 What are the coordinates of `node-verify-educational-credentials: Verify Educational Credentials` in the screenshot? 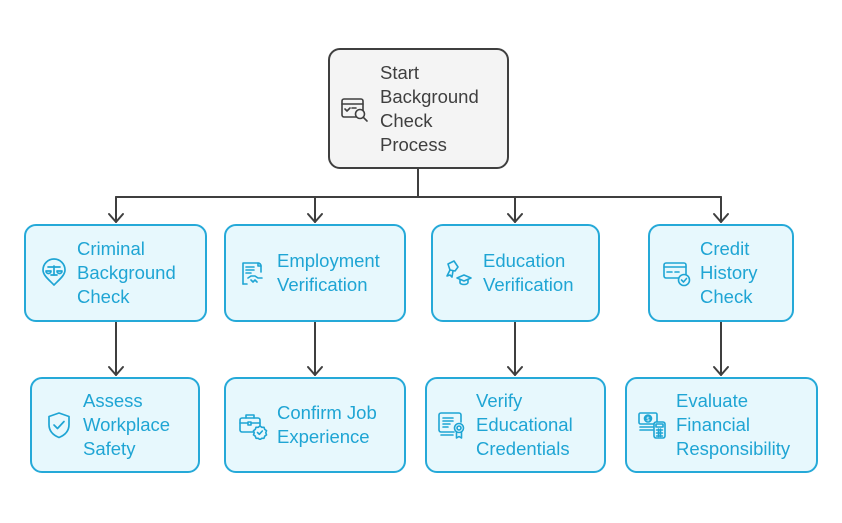 It's located at (515, 425).